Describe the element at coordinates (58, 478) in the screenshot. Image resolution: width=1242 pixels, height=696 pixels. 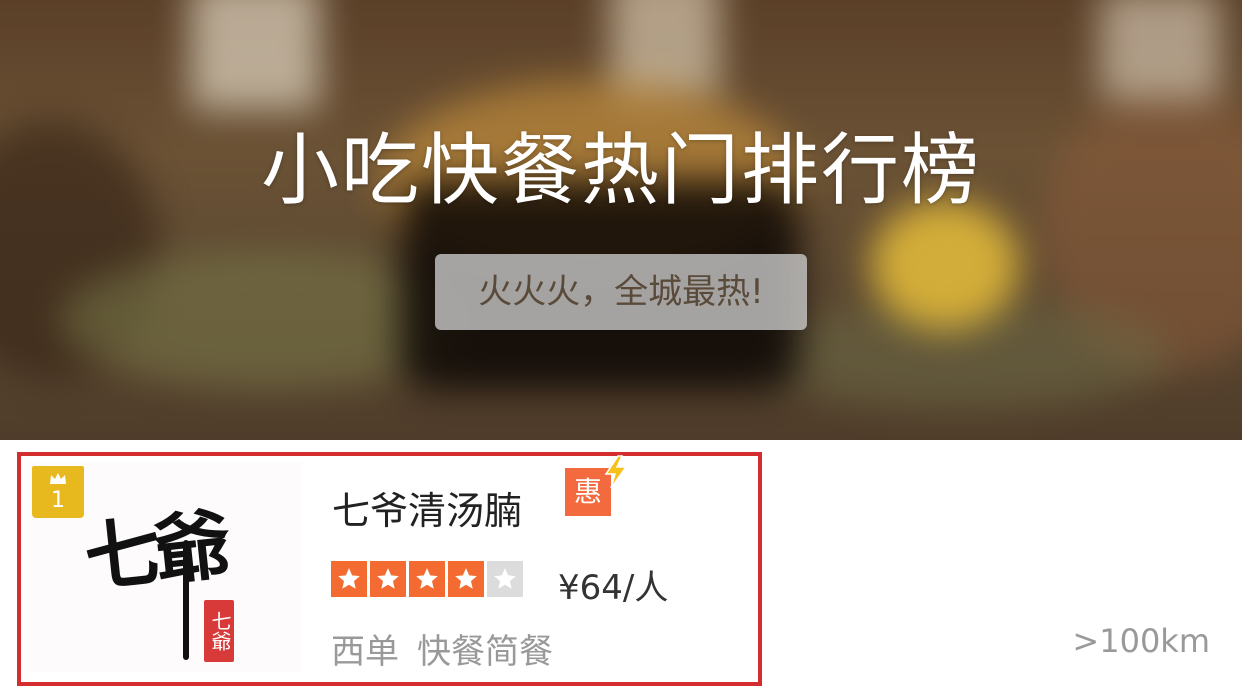
I see `crown-icon` at that location.